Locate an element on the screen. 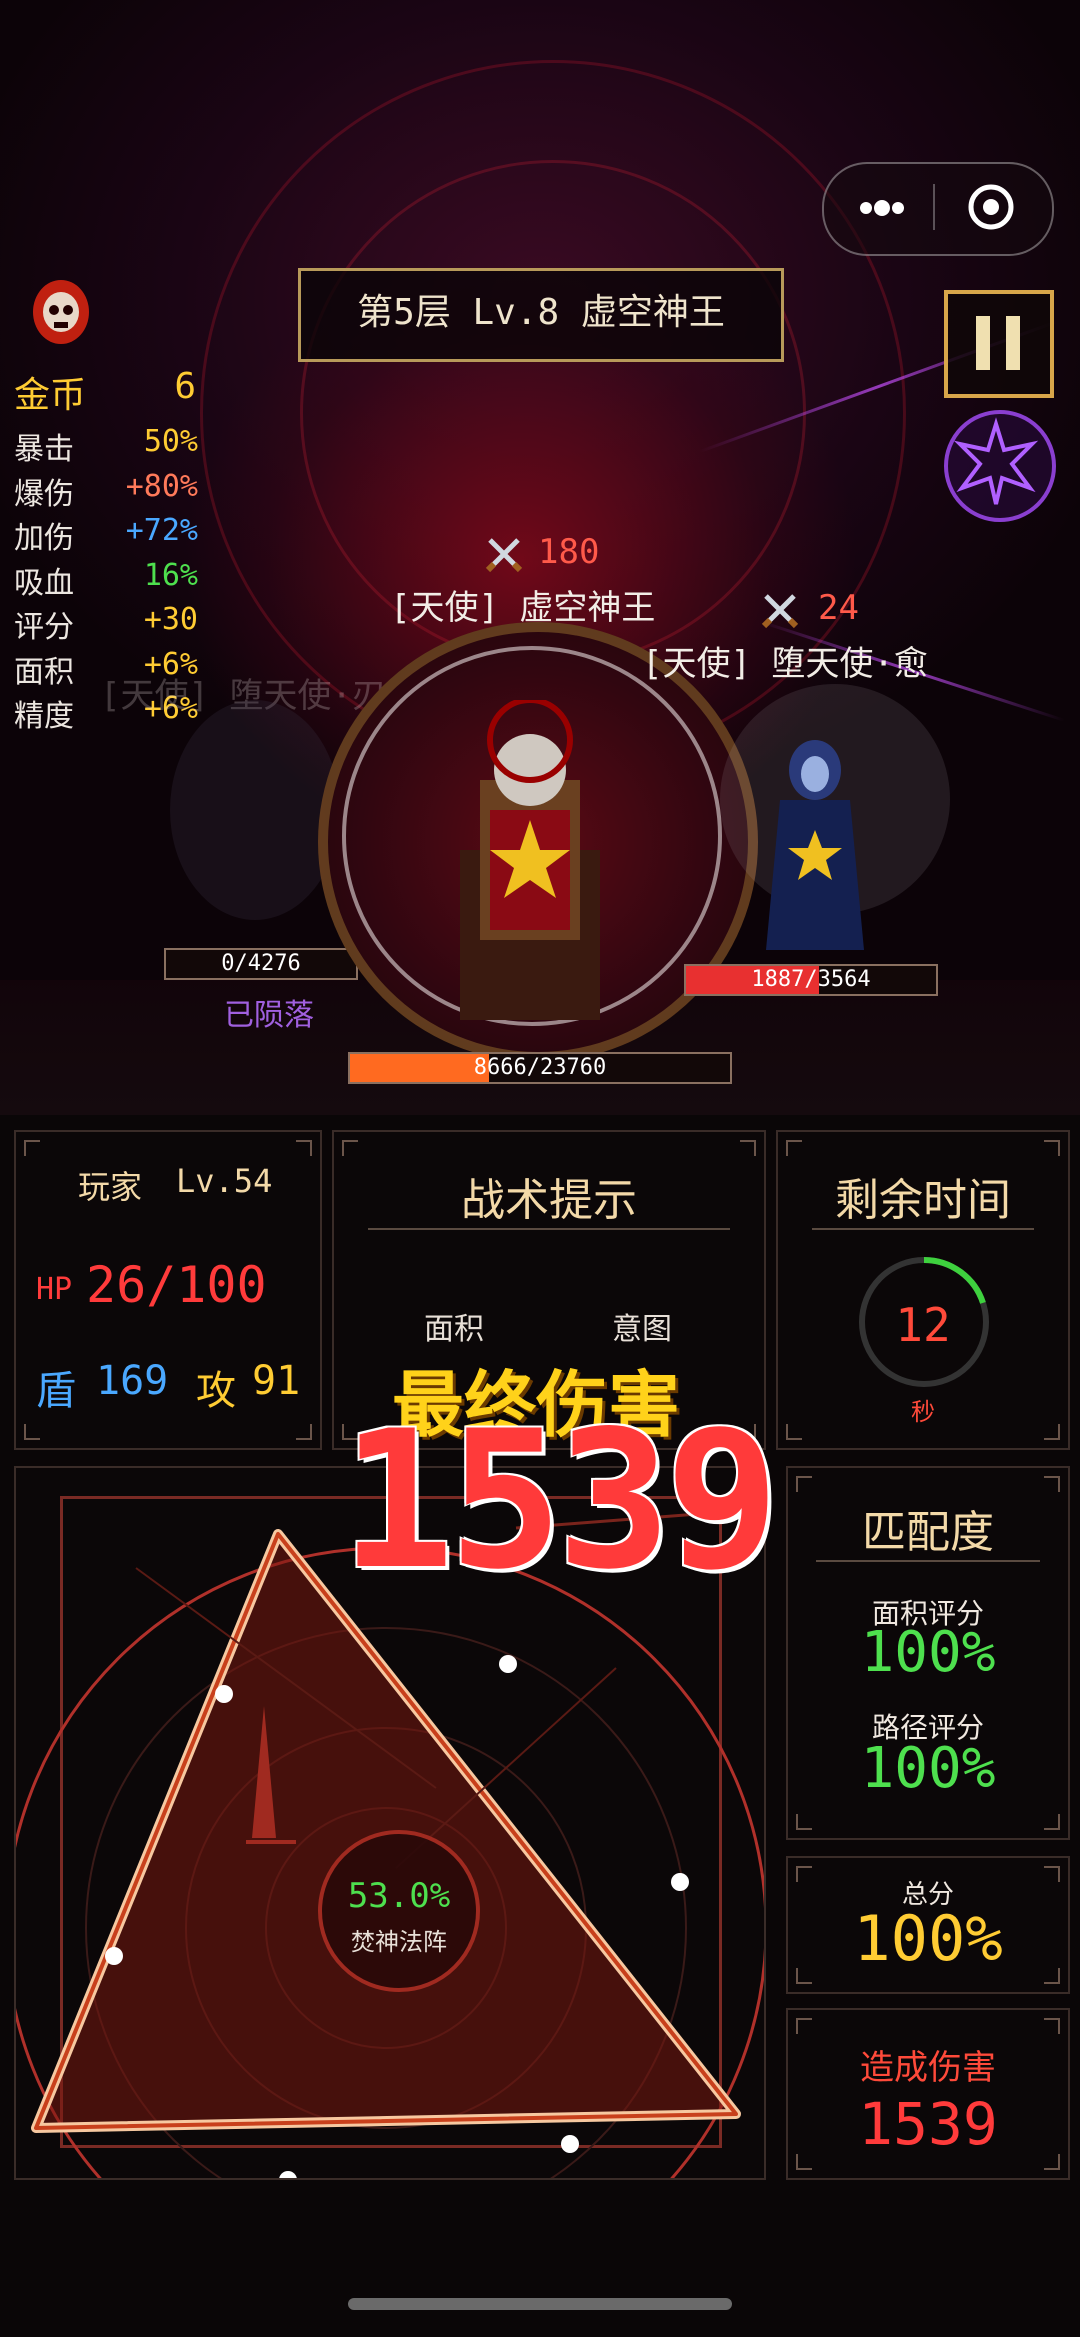 The width and height of the screenshot is (1080, 2337). fallen-angel-sprite is located at coordinates (255, 810).